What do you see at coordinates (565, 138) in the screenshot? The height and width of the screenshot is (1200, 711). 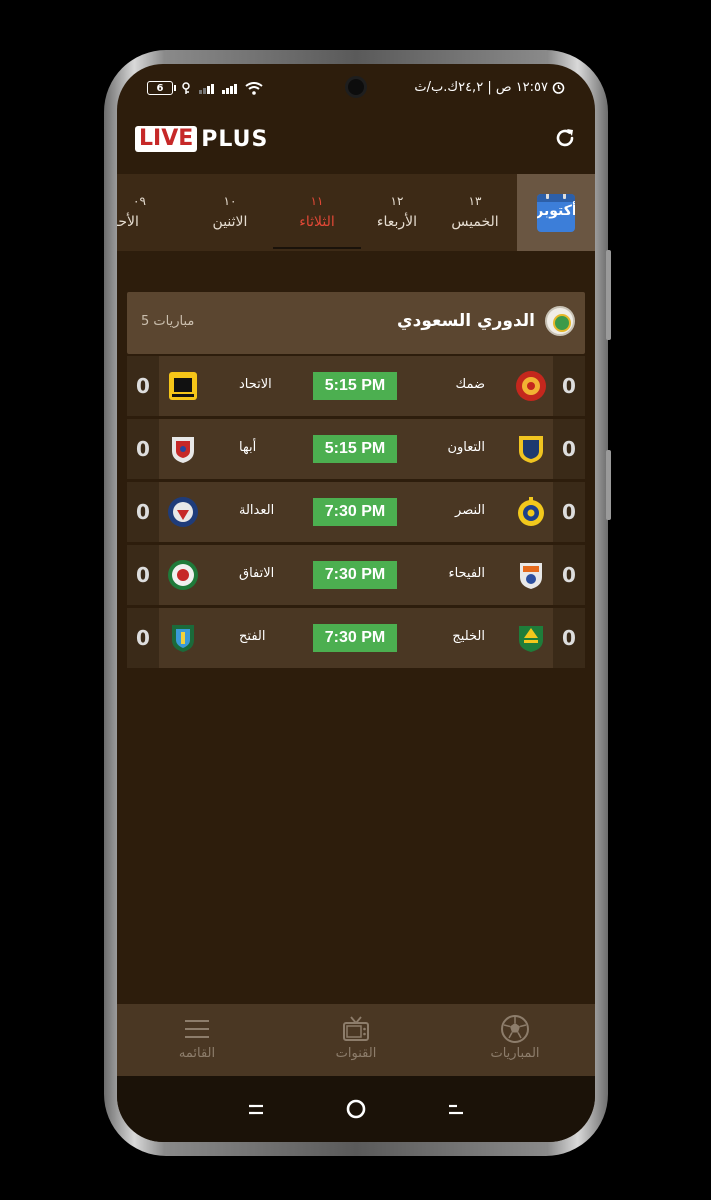 I see `refresh-icon` at bounding box center [565, 138].